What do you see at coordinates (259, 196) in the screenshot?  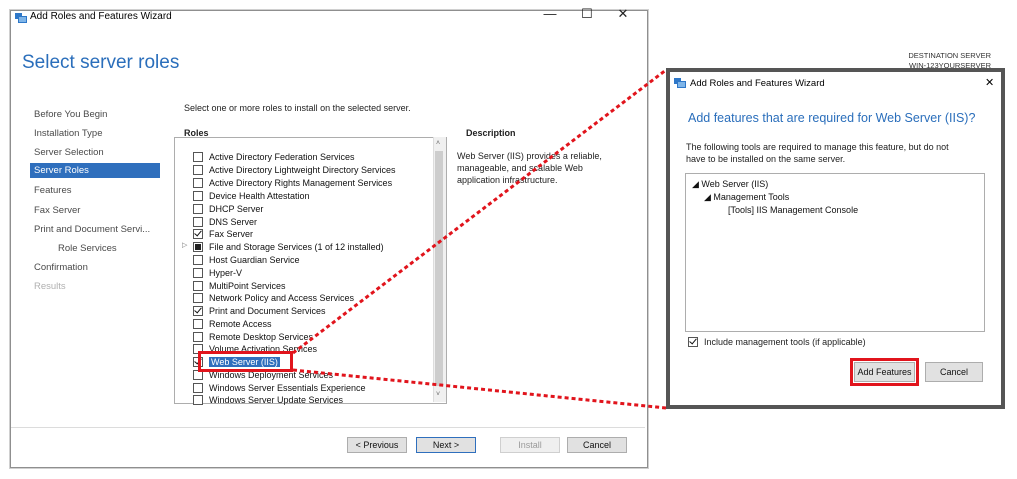 I see `role-label: Device Health Attestation` at bounding box center [259, 196].